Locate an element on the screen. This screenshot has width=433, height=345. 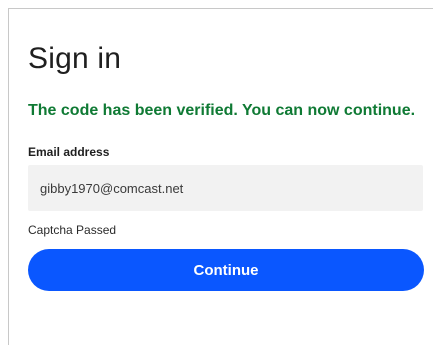
continue-button: Continue is located at coordinates (226, 270).